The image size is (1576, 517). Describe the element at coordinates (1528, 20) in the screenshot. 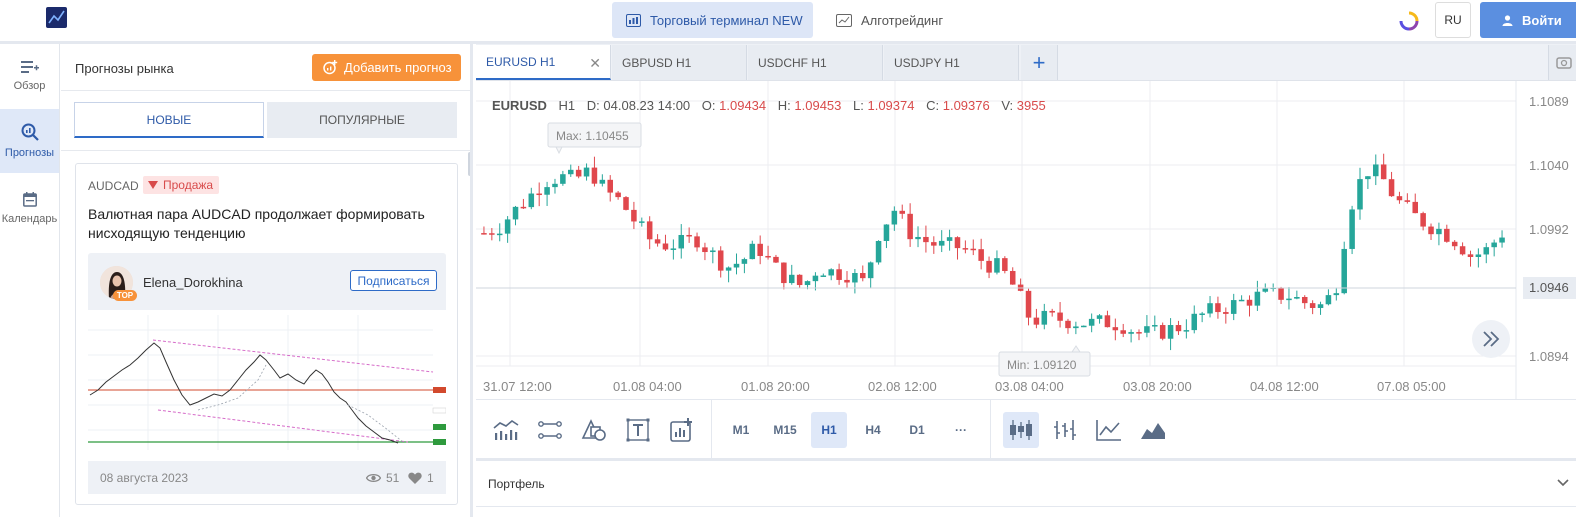

I see `login-button: Войти` at that location.